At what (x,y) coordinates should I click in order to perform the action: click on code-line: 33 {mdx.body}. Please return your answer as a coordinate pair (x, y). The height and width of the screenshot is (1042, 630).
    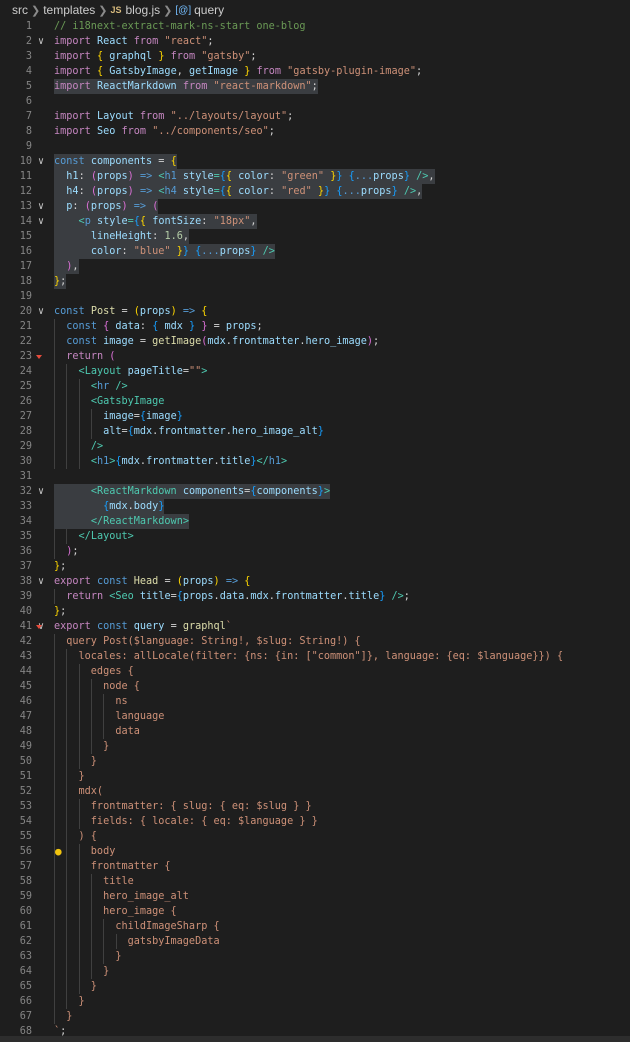
    Looking at the image, I should click on (315, 506).